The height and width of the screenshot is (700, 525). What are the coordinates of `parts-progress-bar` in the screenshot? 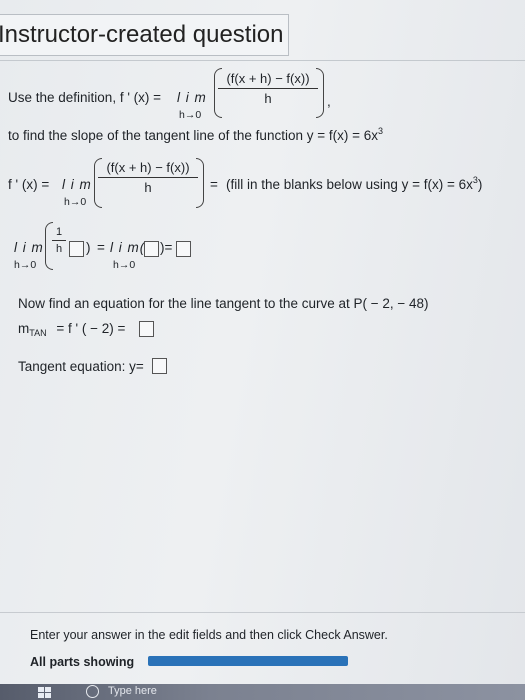 It's located at (248, 661).